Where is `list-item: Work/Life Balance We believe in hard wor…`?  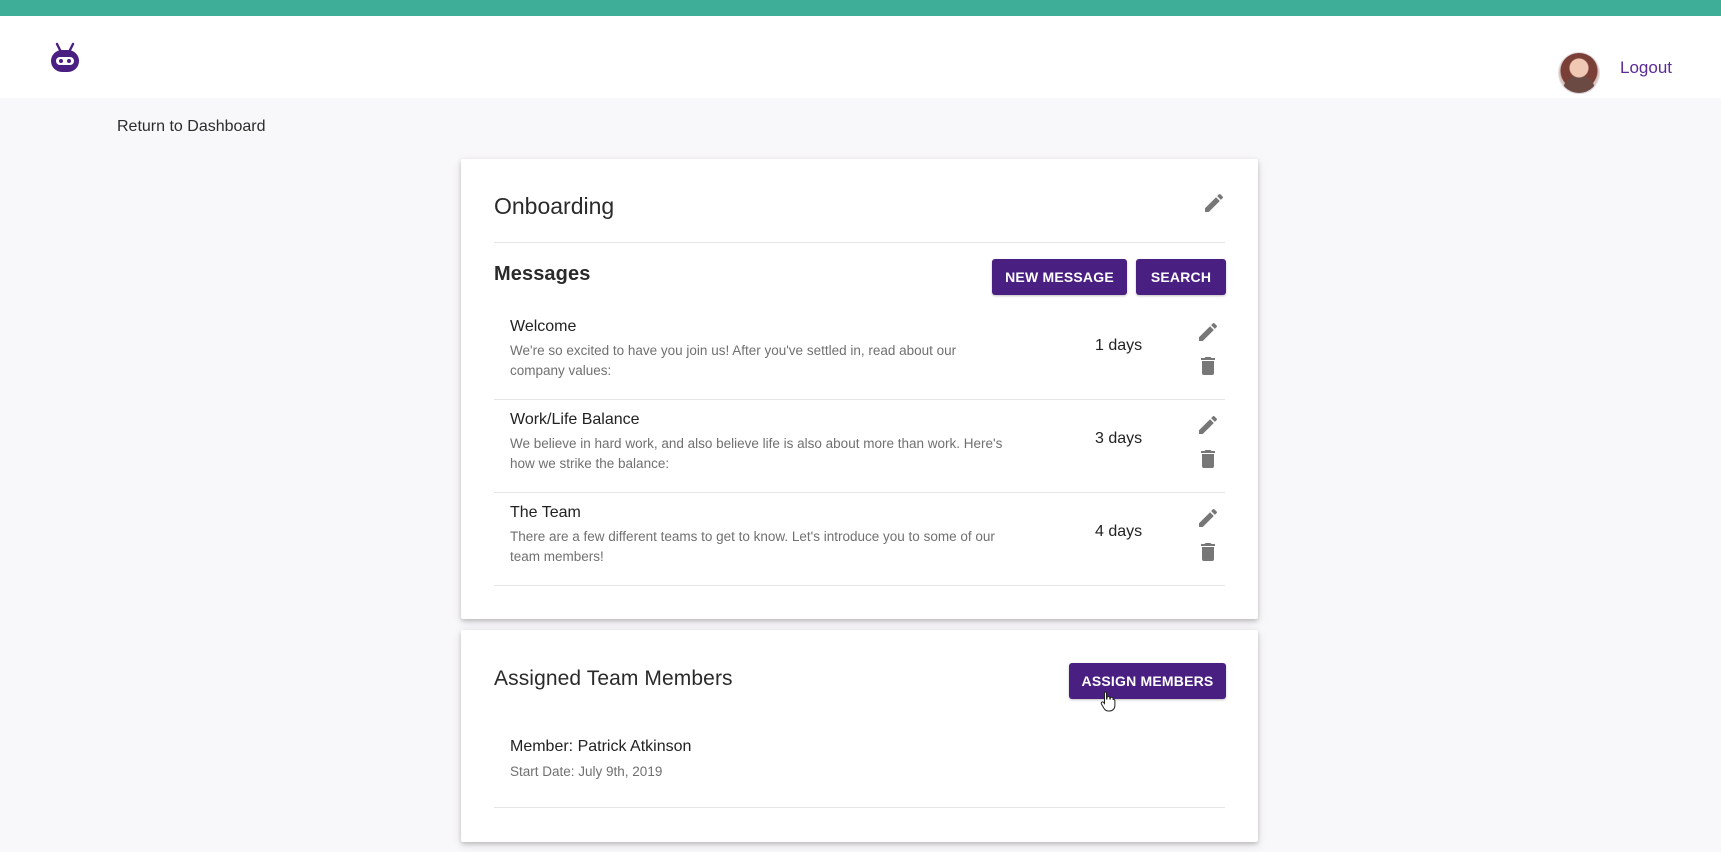 list-item: Work/Life Balance We believe in hard wor… is located at coordinates (859, 446).